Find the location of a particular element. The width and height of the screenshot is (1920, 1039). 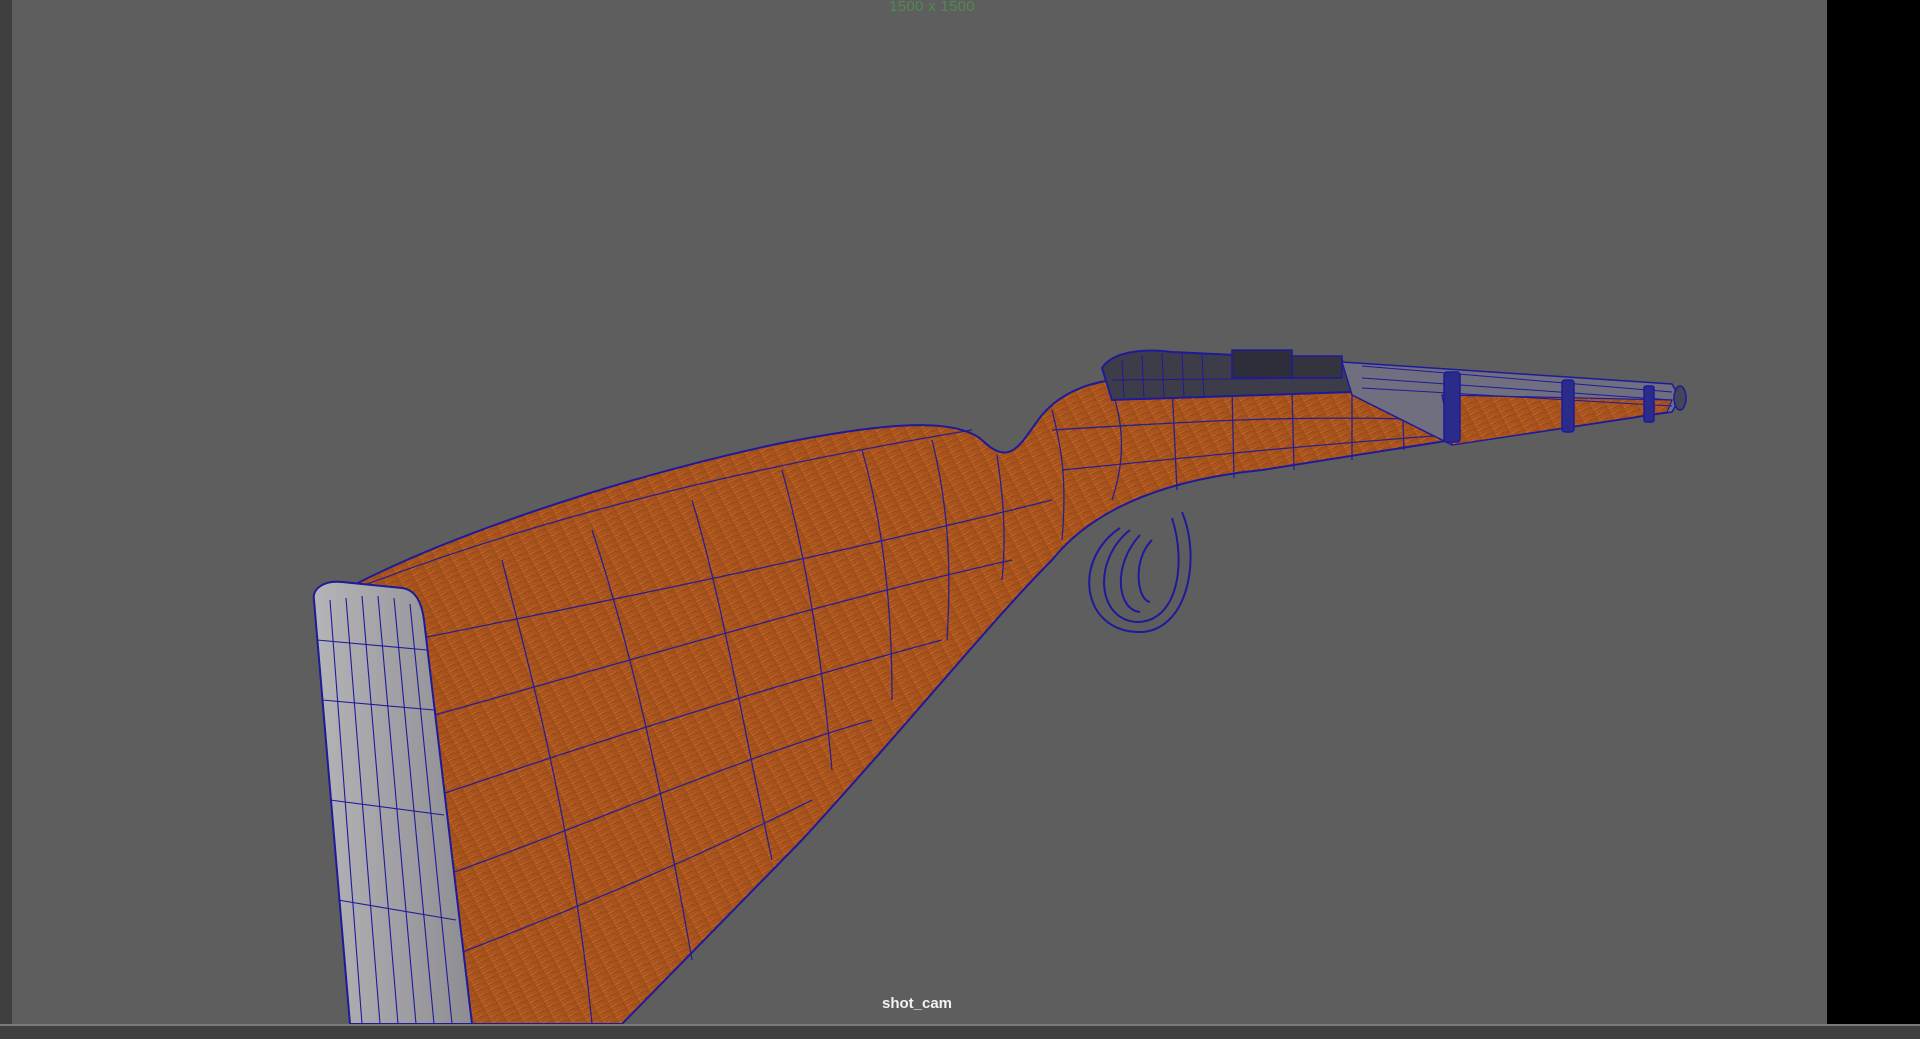

viewport-left-border is located at coordinates (6, 512).